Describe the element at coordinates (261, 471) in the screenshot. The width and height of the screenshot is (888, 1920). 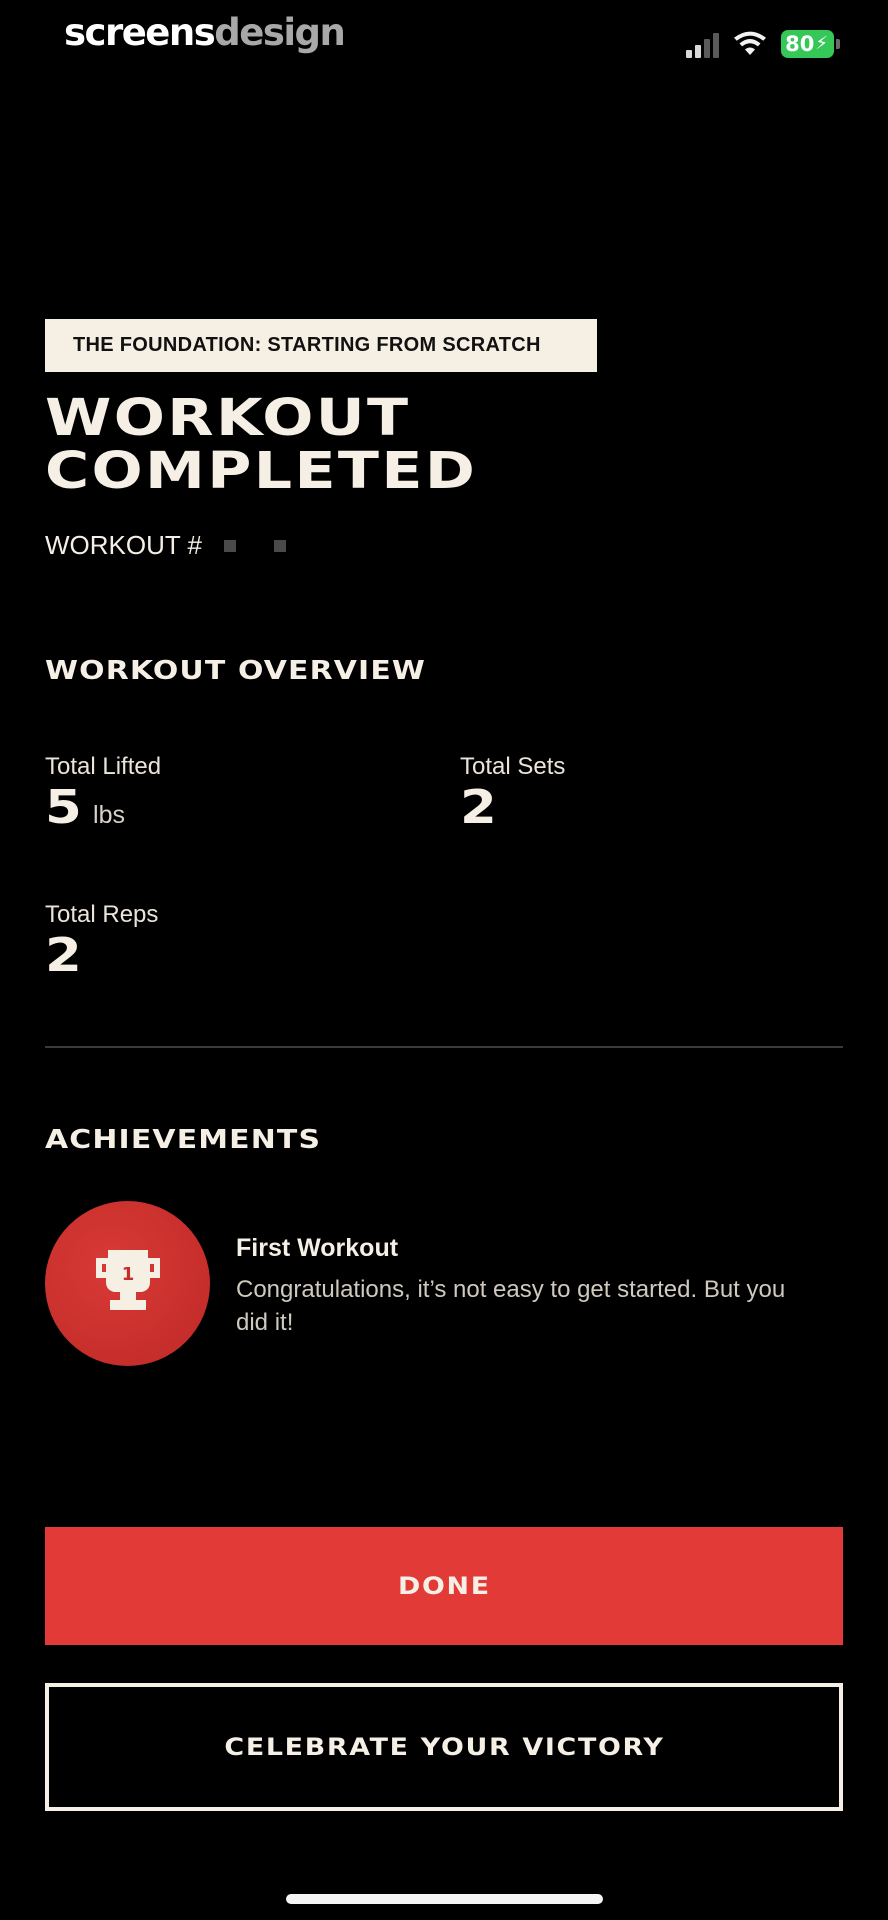
I see `page-title-line2: COMPLETED` at that location.